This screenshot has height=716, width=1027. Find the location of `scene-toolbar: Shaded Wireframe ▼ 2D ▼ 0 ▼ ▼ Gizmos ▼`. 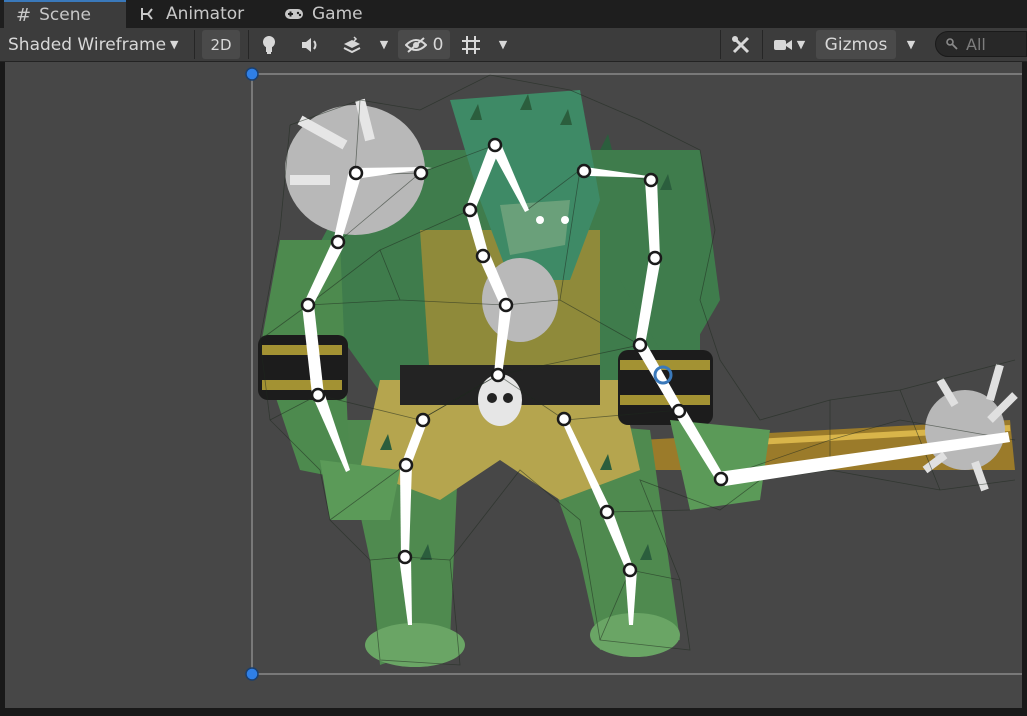

scene-toolbar: Shaded Wireframe ▼ 2D ▼ 0 ▼ ▼ Gizmos ▼ is located at coordinates (513, 45).